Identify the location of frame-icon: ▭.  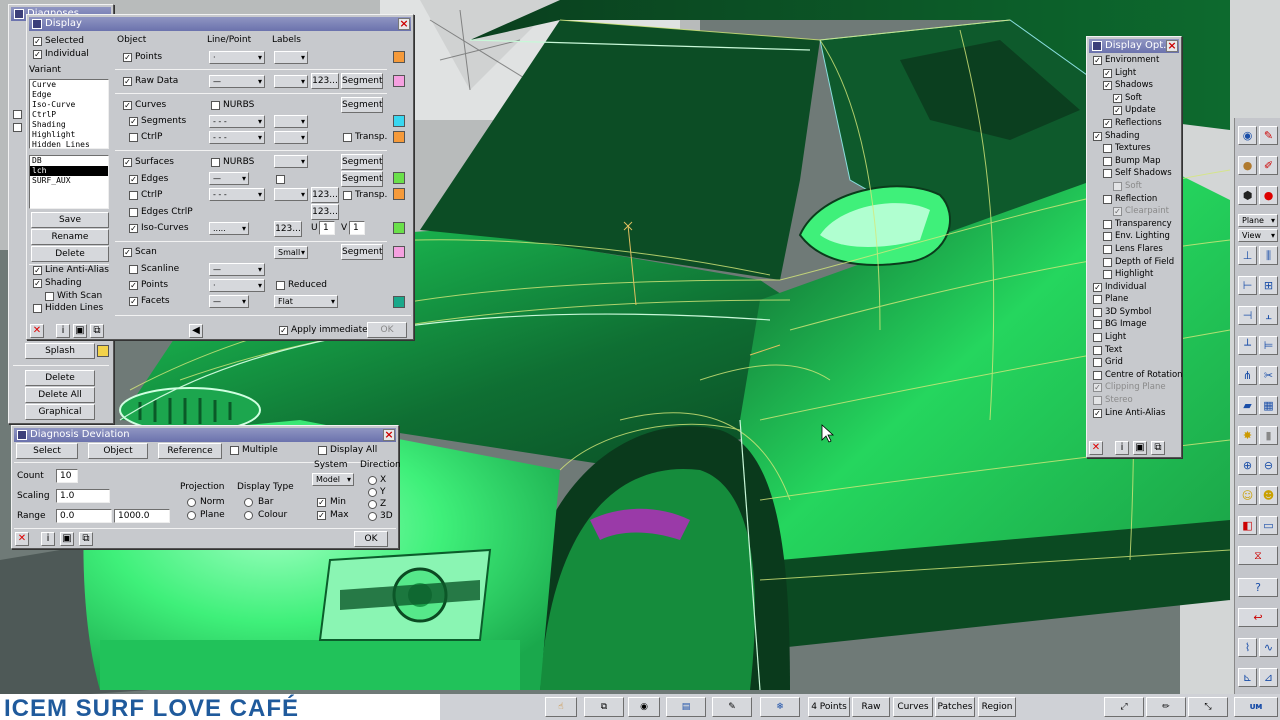
(1268, 525).